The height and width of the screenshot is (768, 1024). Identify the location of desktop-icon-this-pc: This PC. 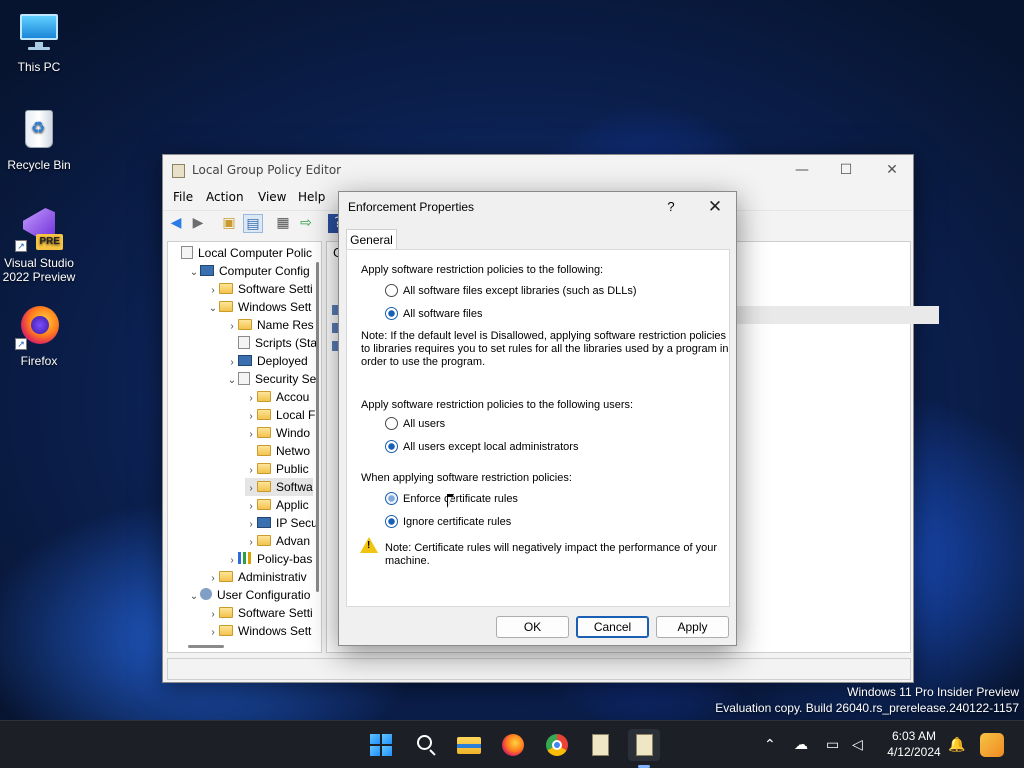
(39, 41).